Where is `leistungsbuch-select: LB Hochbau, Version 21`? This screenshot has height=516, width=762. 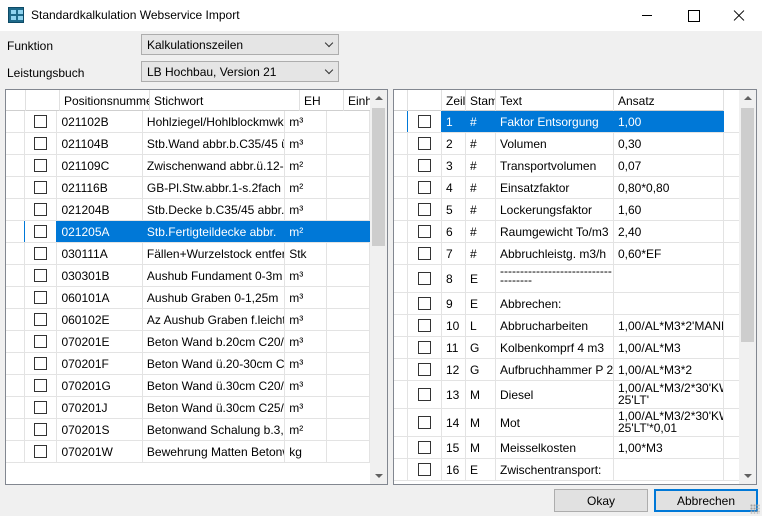 leistungsbuch-select: LB Hochbau, Version 21 is located at coordinates (240, 71).